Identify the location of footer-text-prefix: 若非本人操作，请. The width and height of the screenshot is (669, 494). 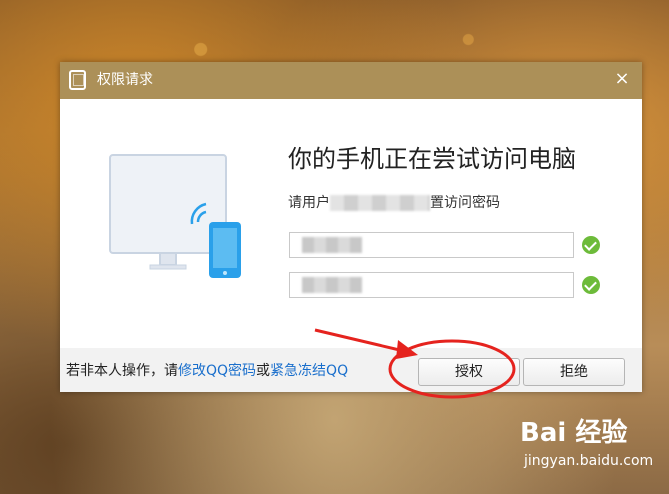
(122, 371).